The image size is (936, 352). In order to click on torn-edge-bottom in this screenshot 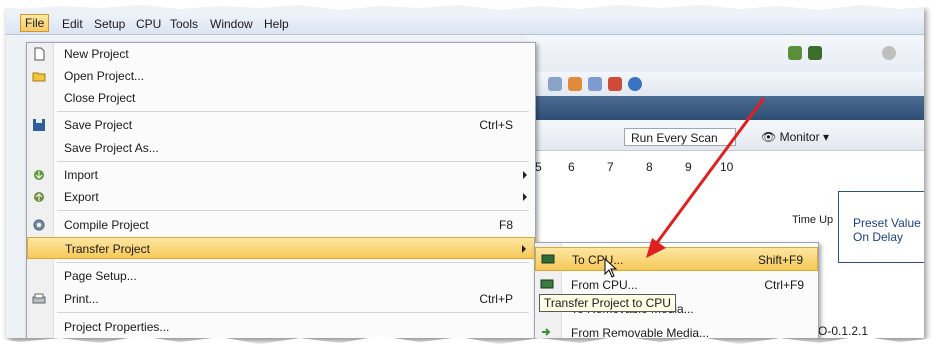, I will do `click(468, 344)`.